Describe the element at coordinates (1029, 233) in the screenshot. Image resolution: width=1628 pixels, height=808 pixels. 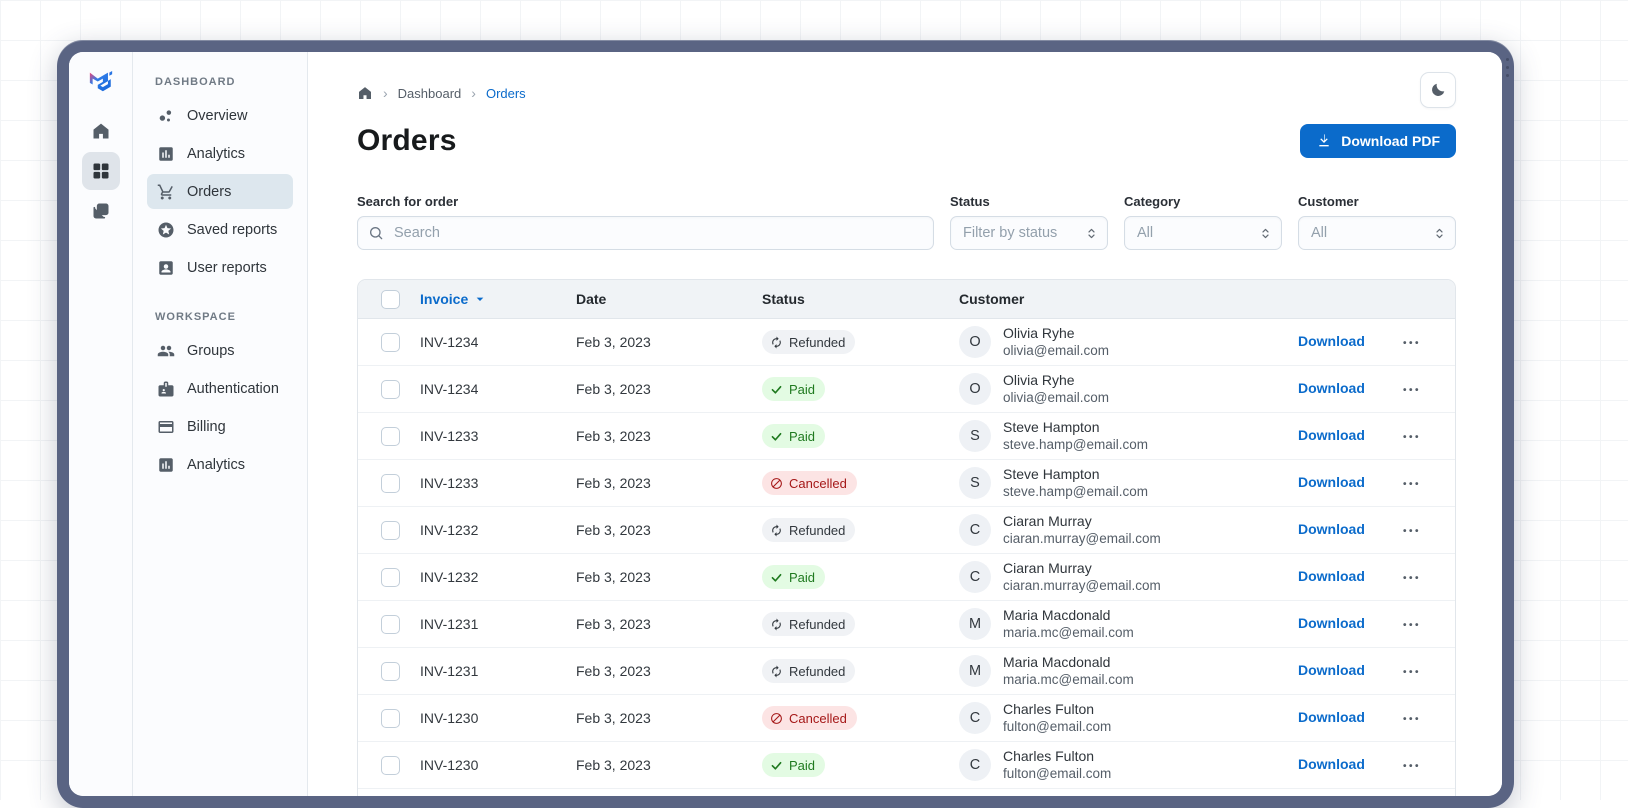
I see `select-status: Filter by status` at that location.